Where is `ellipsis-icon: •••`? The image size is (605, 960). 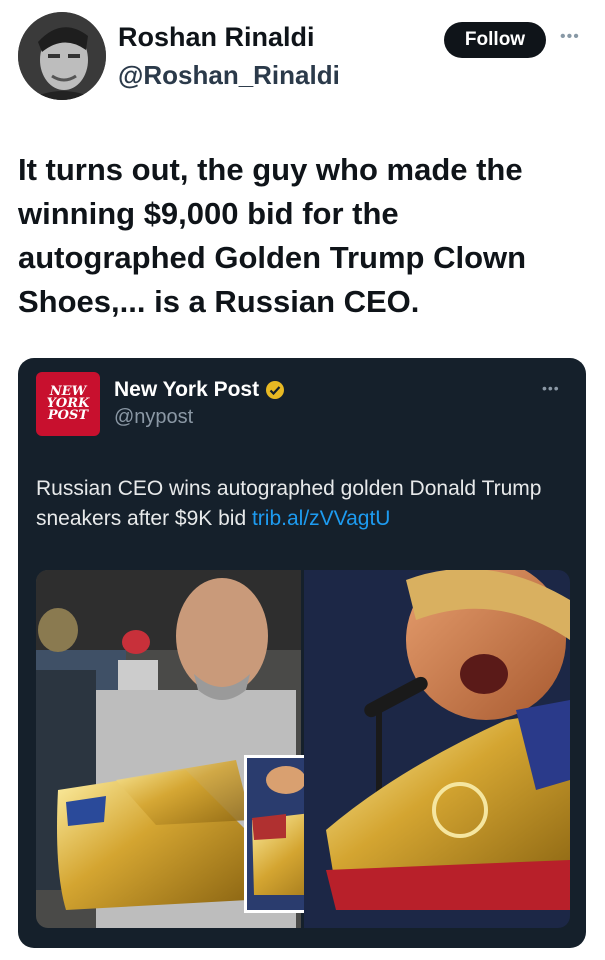
ellipsis-icon: ••• is located at coordinates (570, 37).